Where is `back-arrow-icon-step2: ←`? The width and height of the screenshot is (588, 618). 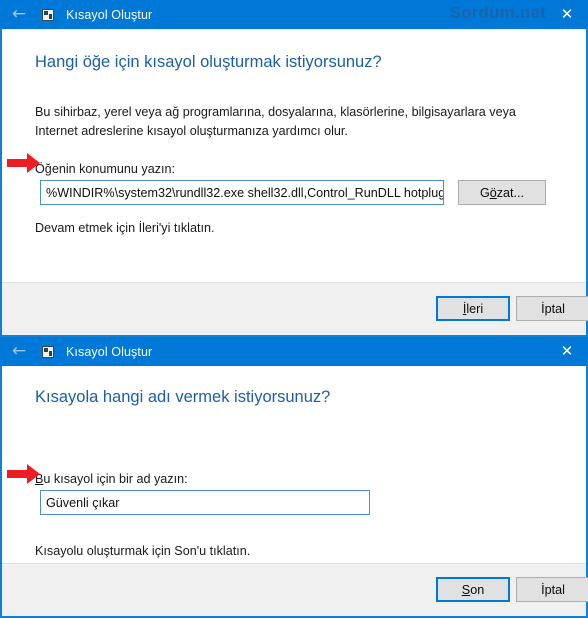
back-arrow-icon-step2: ← is located at coordinates (19, 351).